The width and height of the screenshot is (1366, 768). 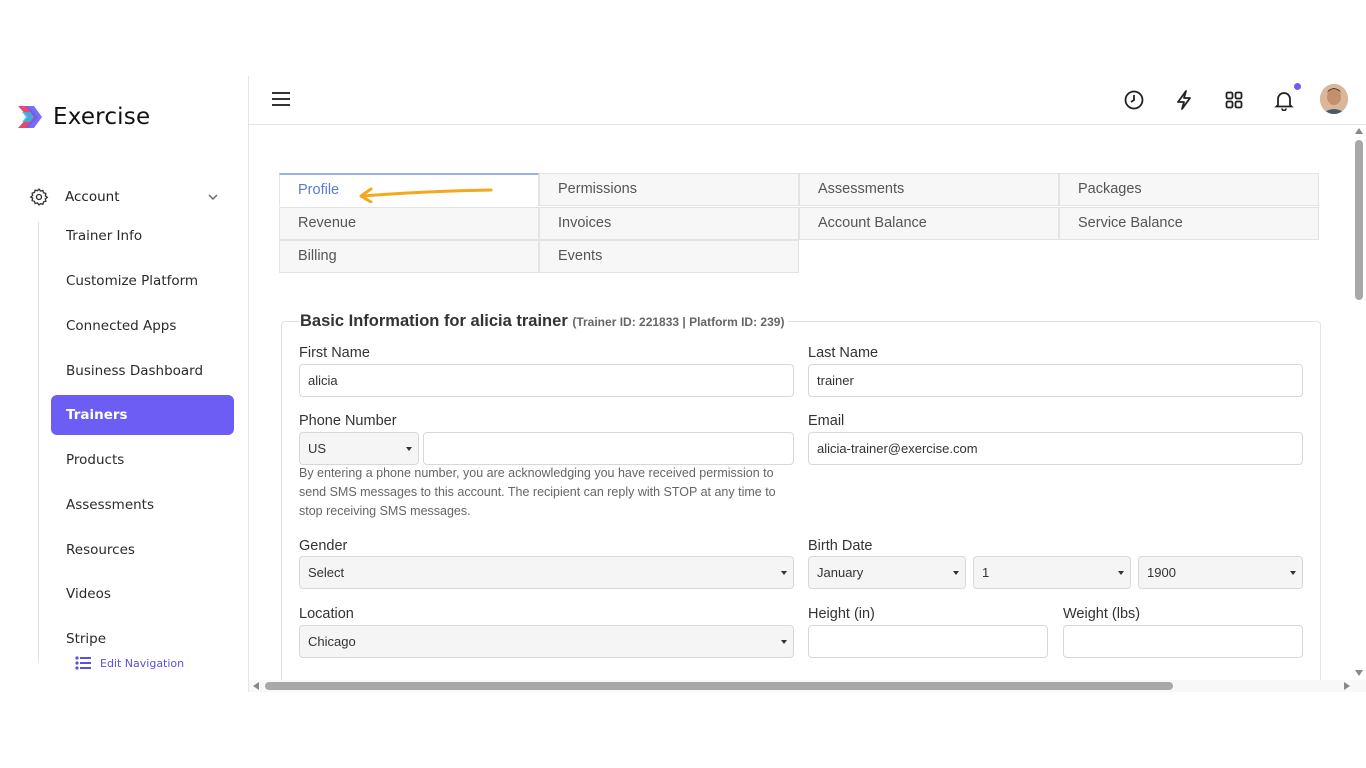 What do you see at coordinates (872, 223) in the screenshot?
I see `tab-label: Account Balance` at bounding box center [872, 223].